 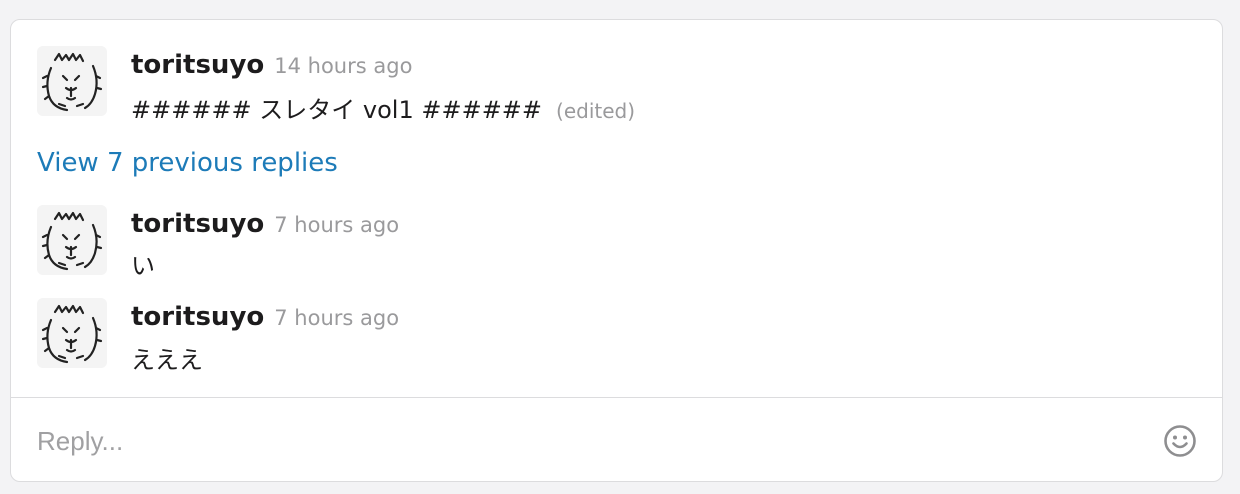 I want to click on composer-divider, so click(x=616, y=397).